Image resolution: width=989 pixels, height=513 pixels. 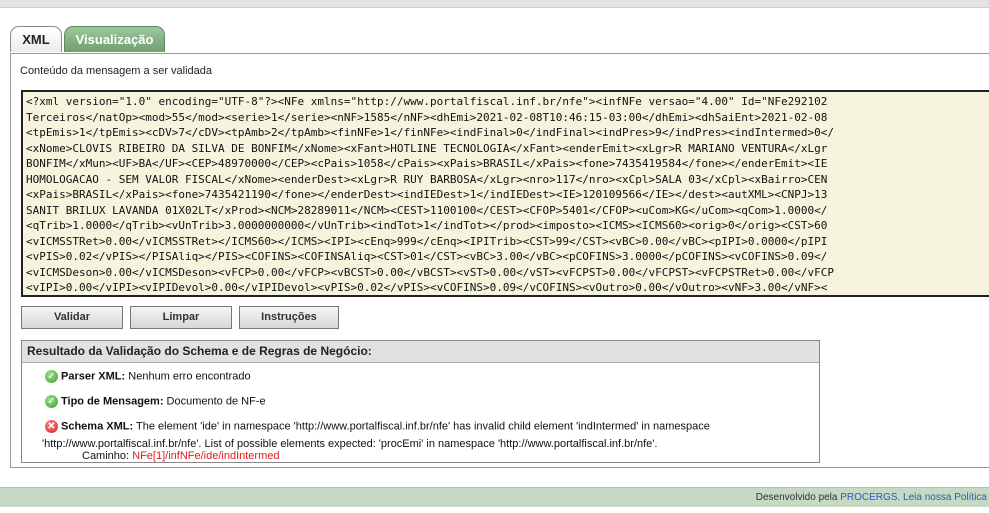 What do you see at coordinates (116, 71) in the screenshot?
I see `xml-content-label: Conteúdo da mensagem a ser validada` at bounding box center [116, 71].